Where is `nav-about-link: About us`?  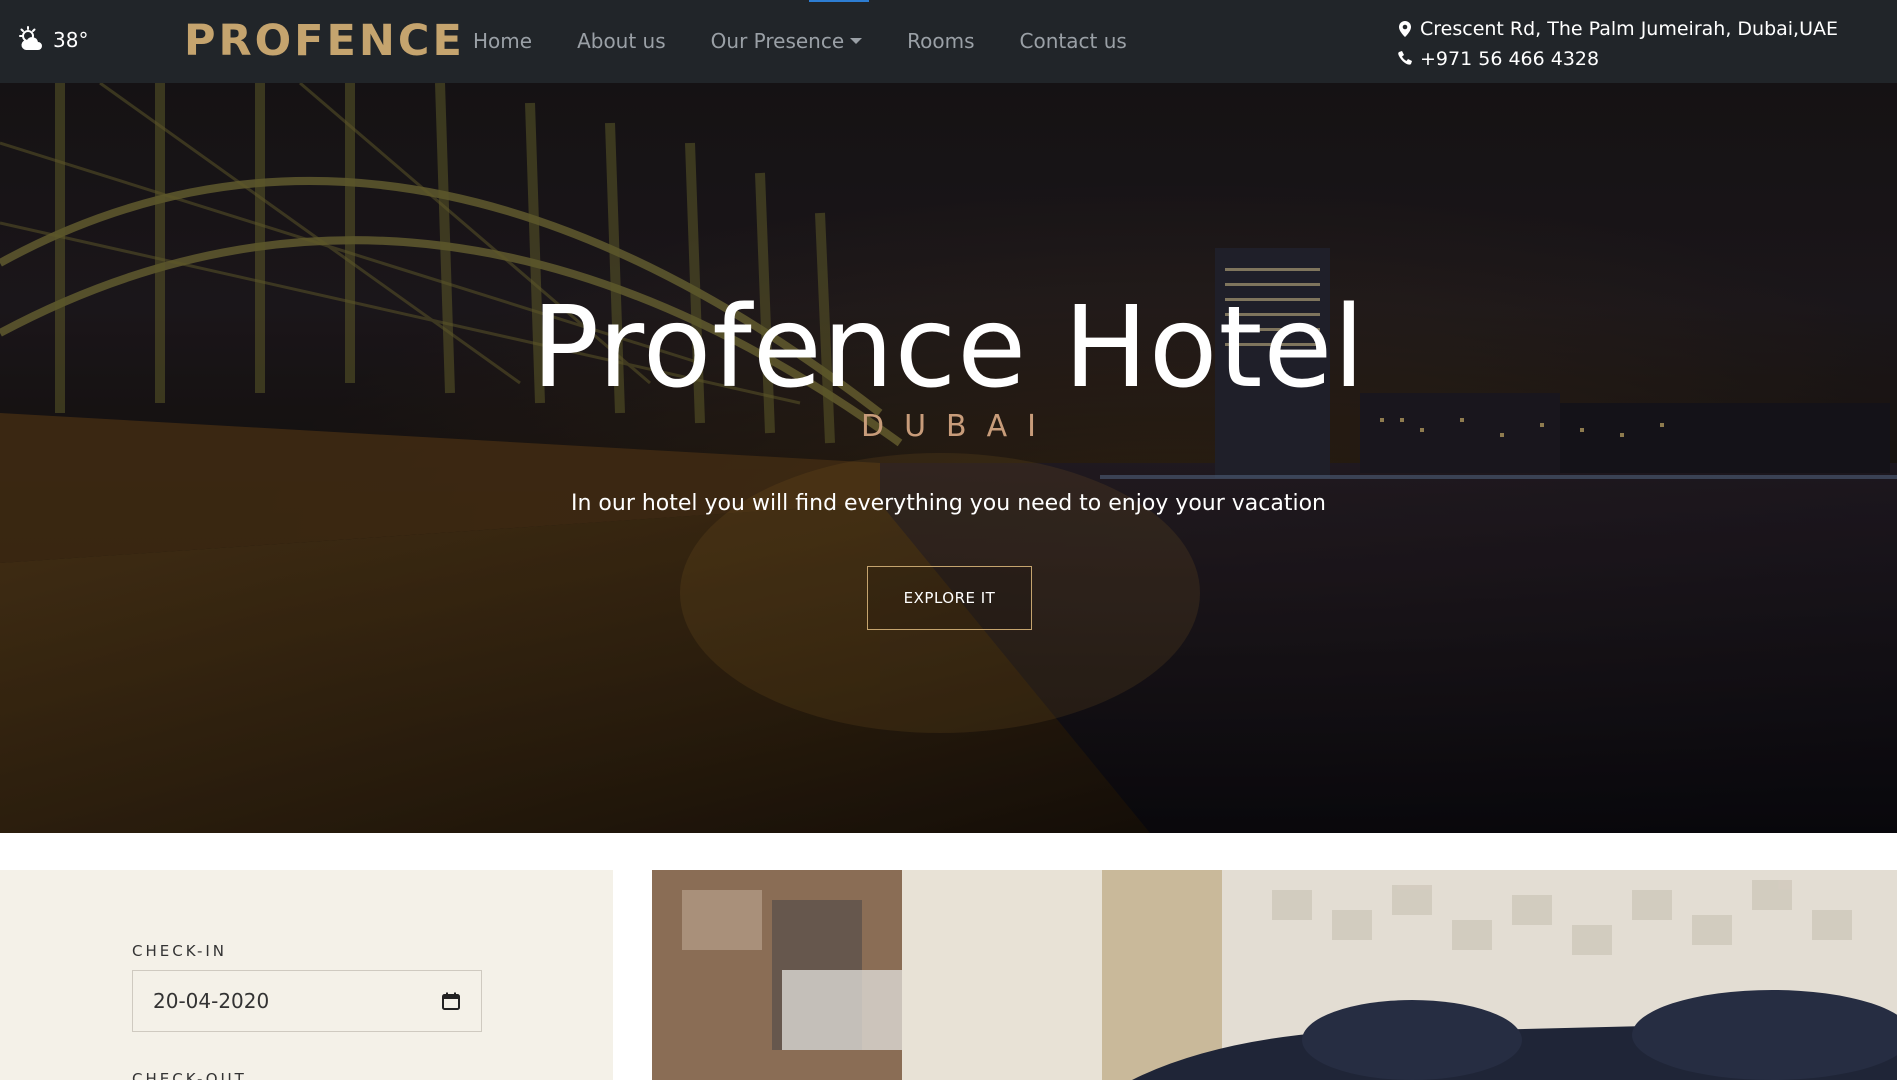 nav-about-link: About us is located at coordinates (621, 41).